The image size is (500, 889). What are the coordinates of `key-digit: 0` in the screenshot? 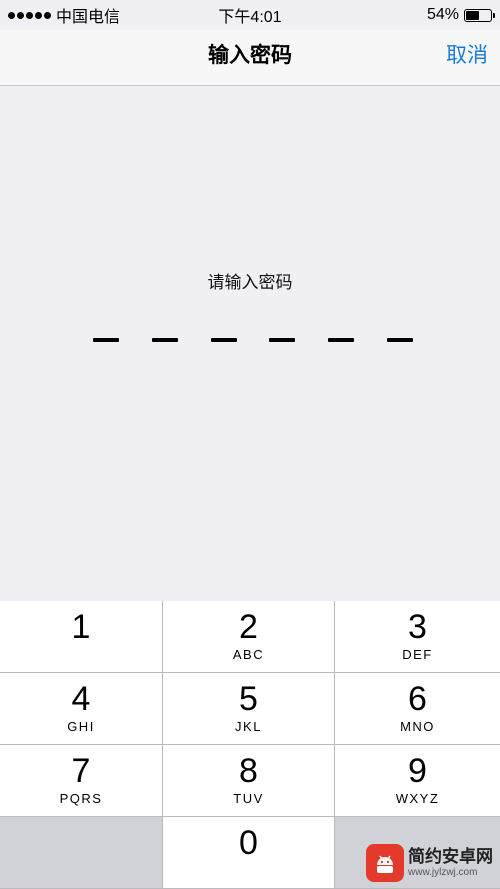 It's located at (248, 843).